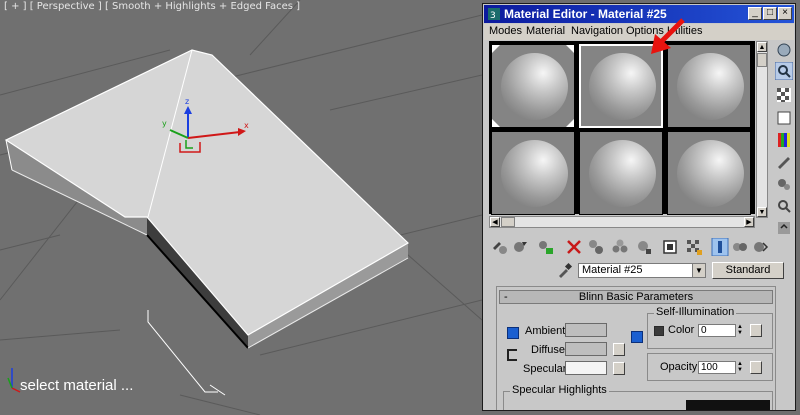 The image size is (800, 415). What do you see at coordinates (784, 206) in the screenshot?
I see `select-by-material-icon` at bounding box center [784, 206].